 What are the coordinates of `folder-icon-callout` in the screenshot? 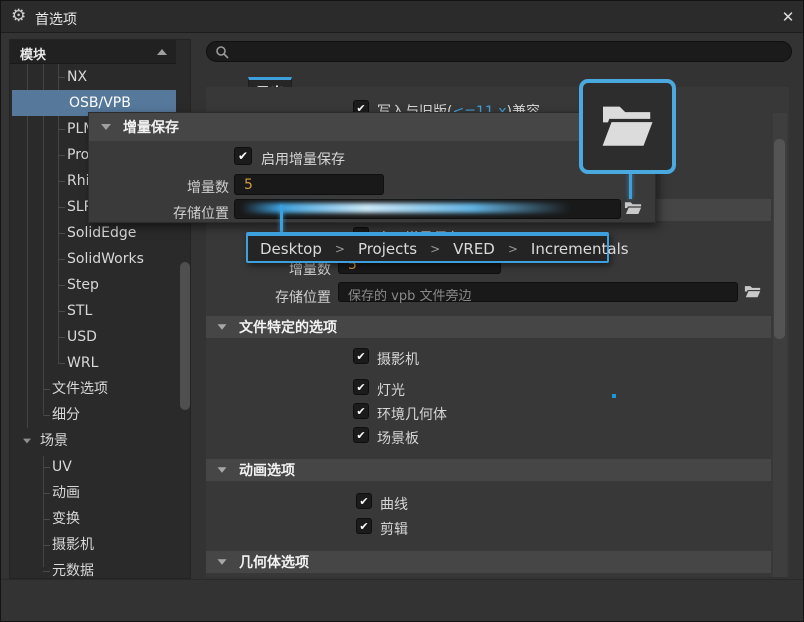 It's located at (627, 126).